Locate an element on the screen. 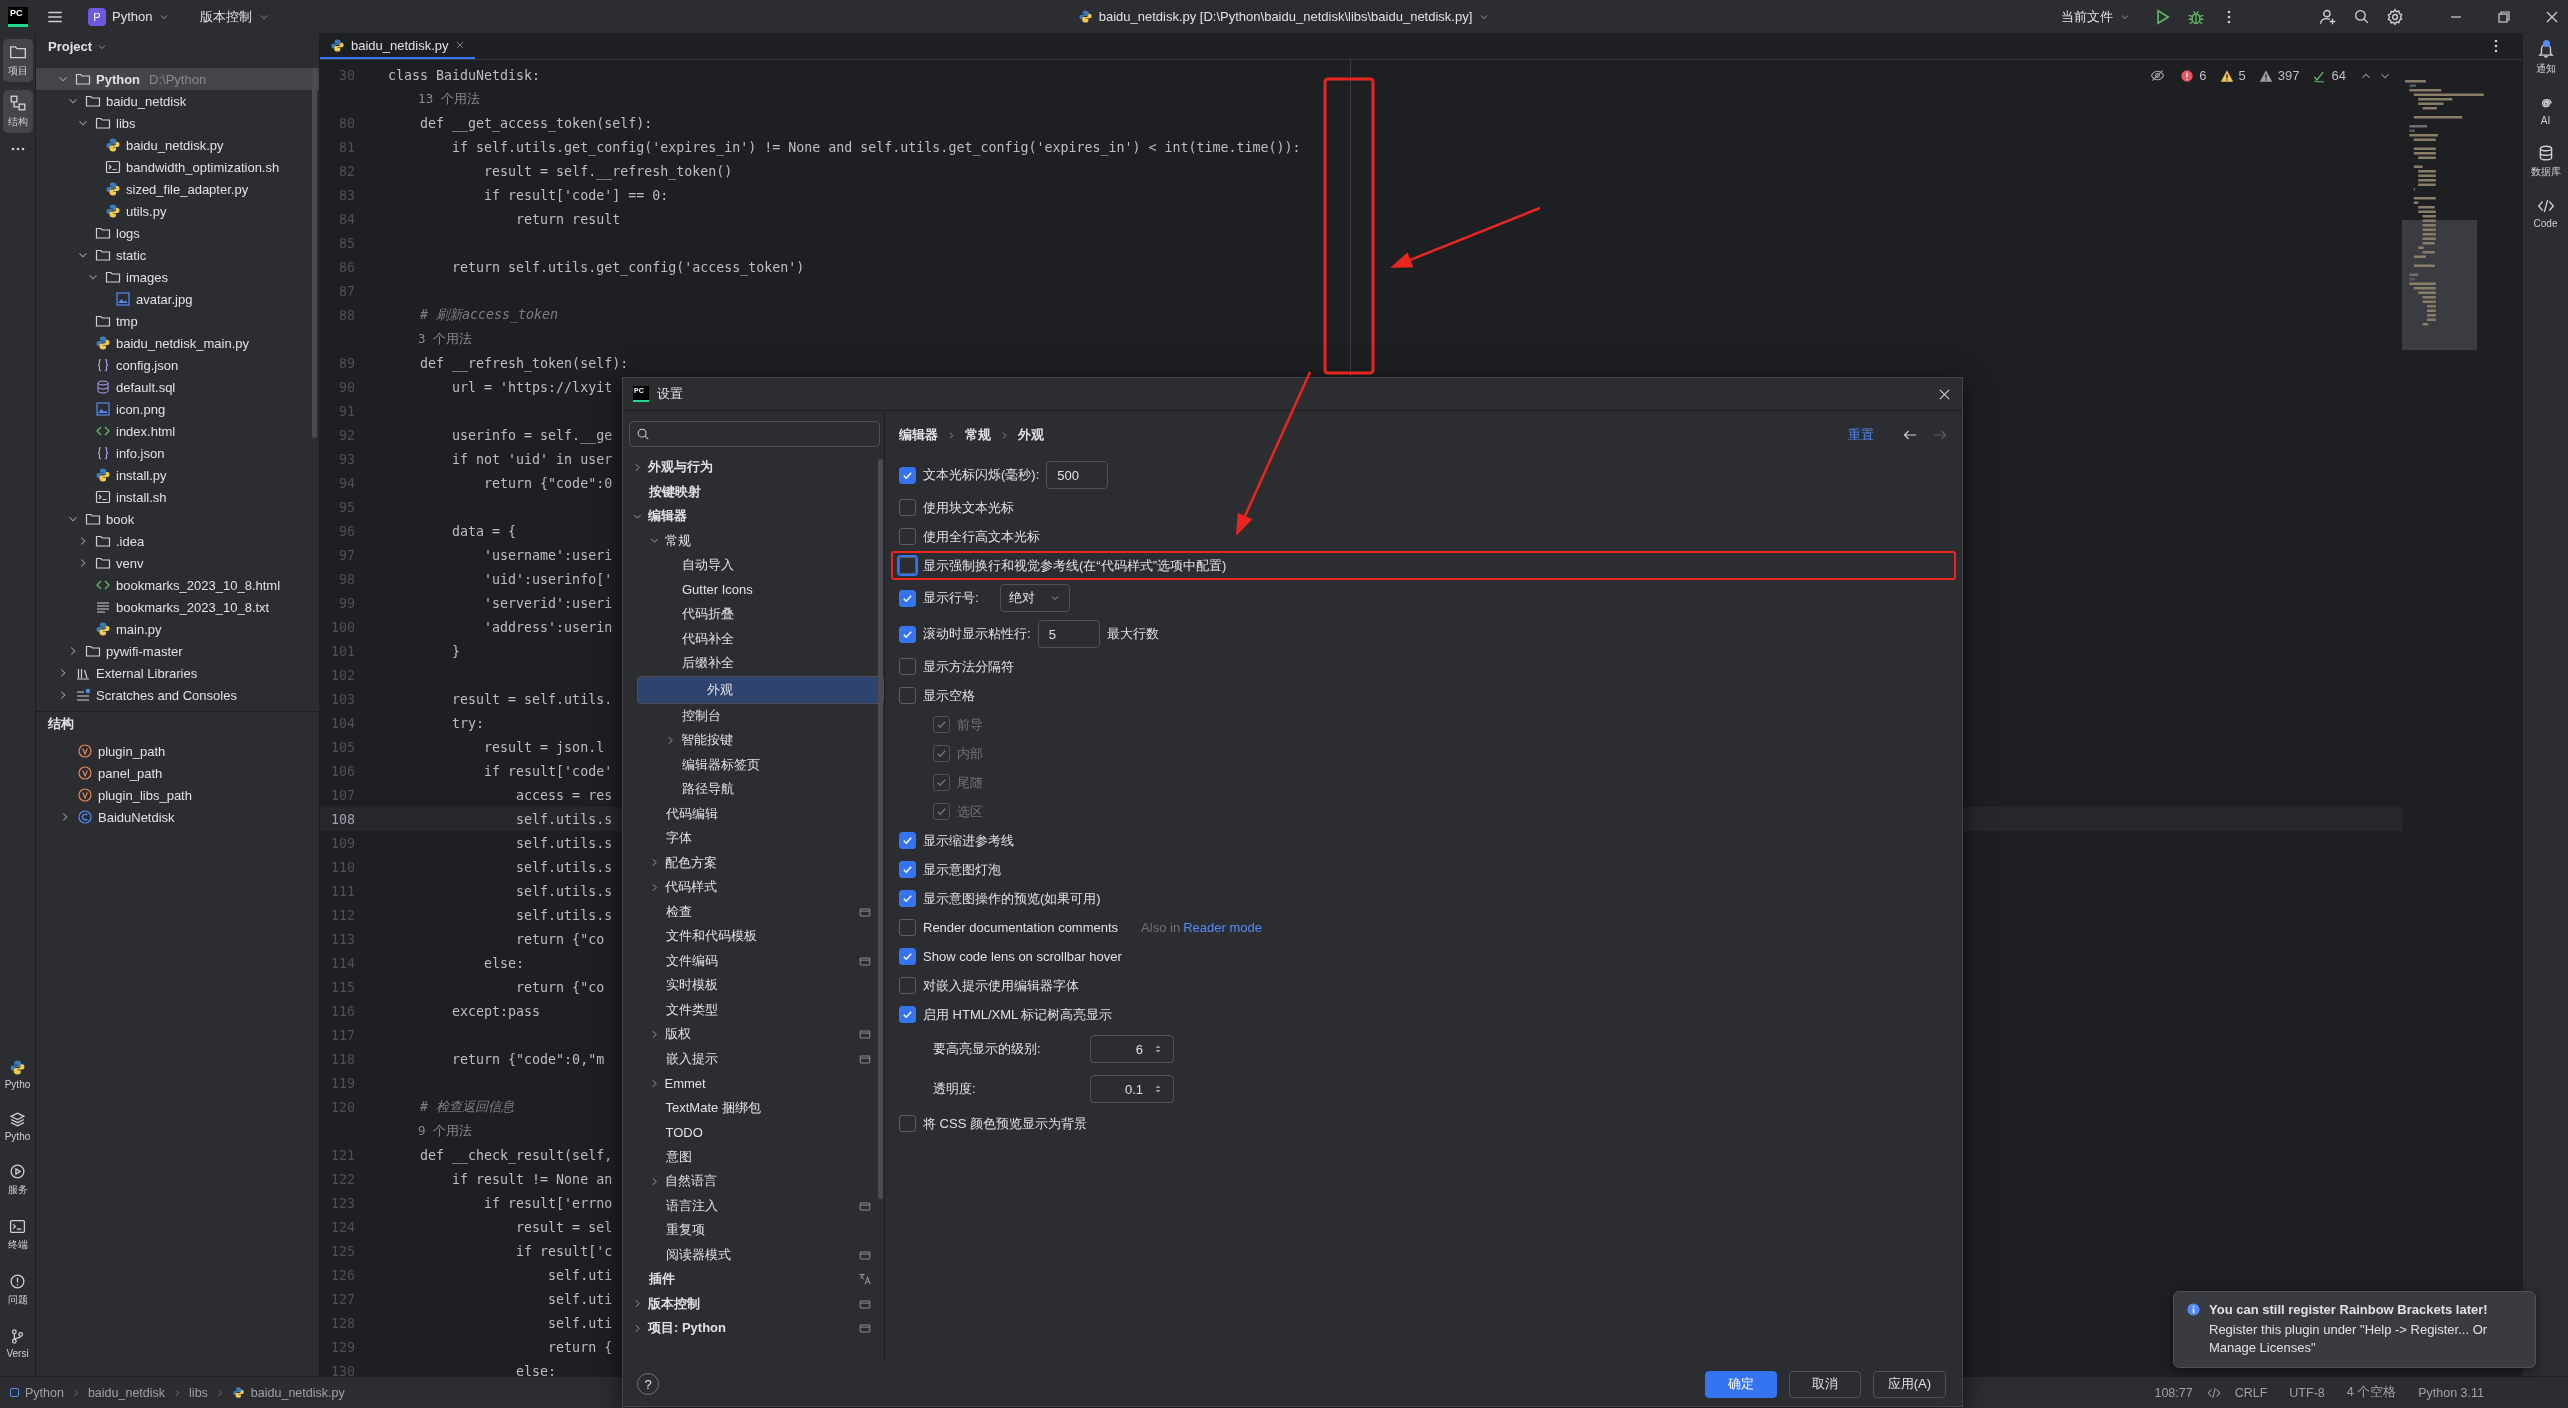 This screenshot has width=2568, height=1408. tree-row: baidu_netdisk.py is located at coordinates (177, 145).